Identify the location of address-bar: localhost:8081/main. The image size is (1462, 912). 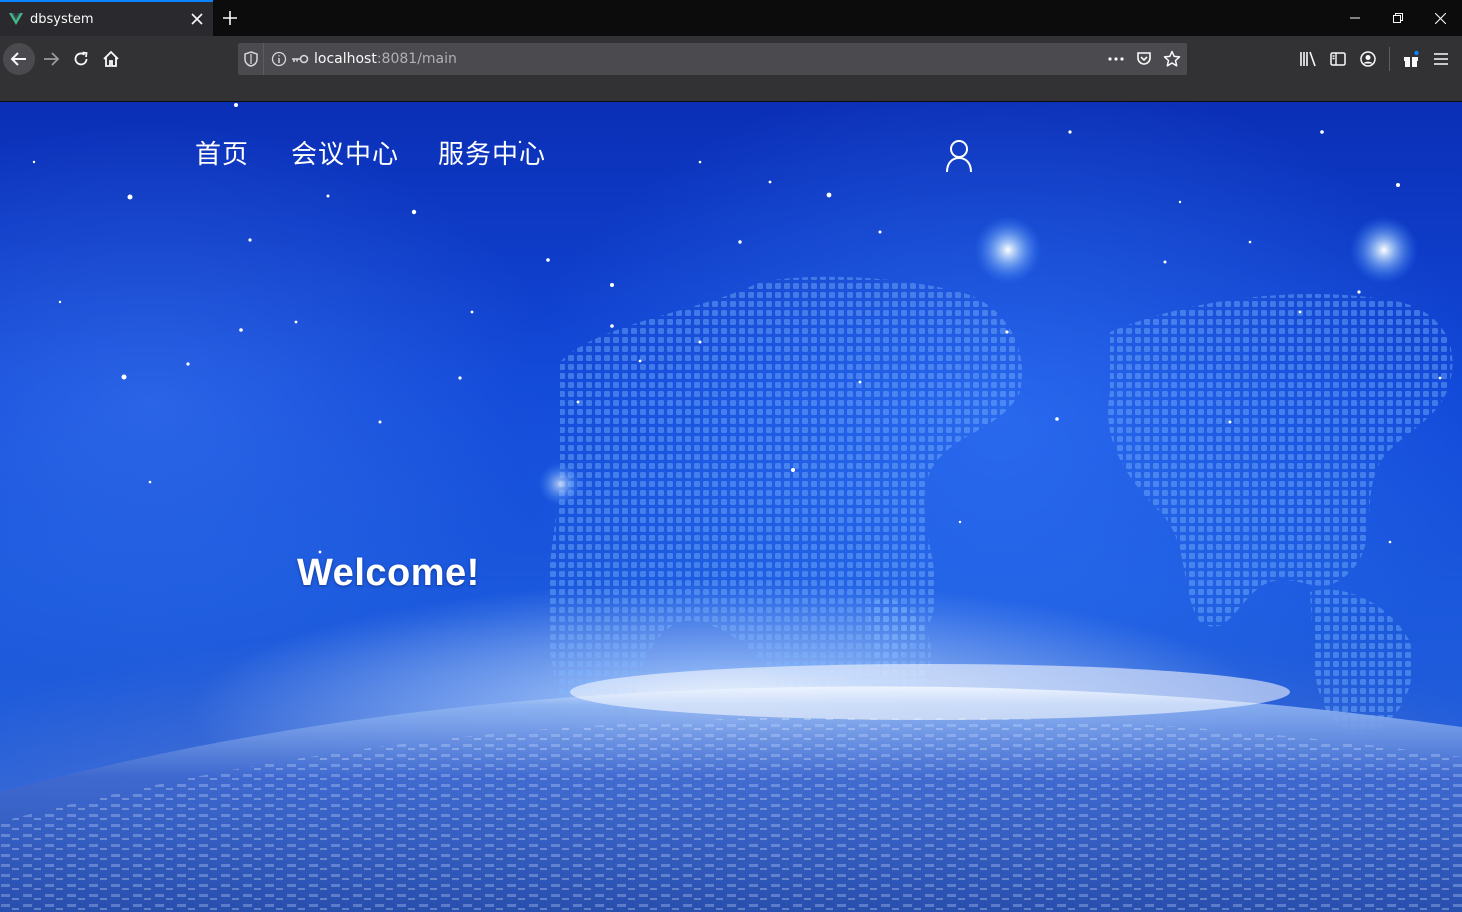
(712, 59).